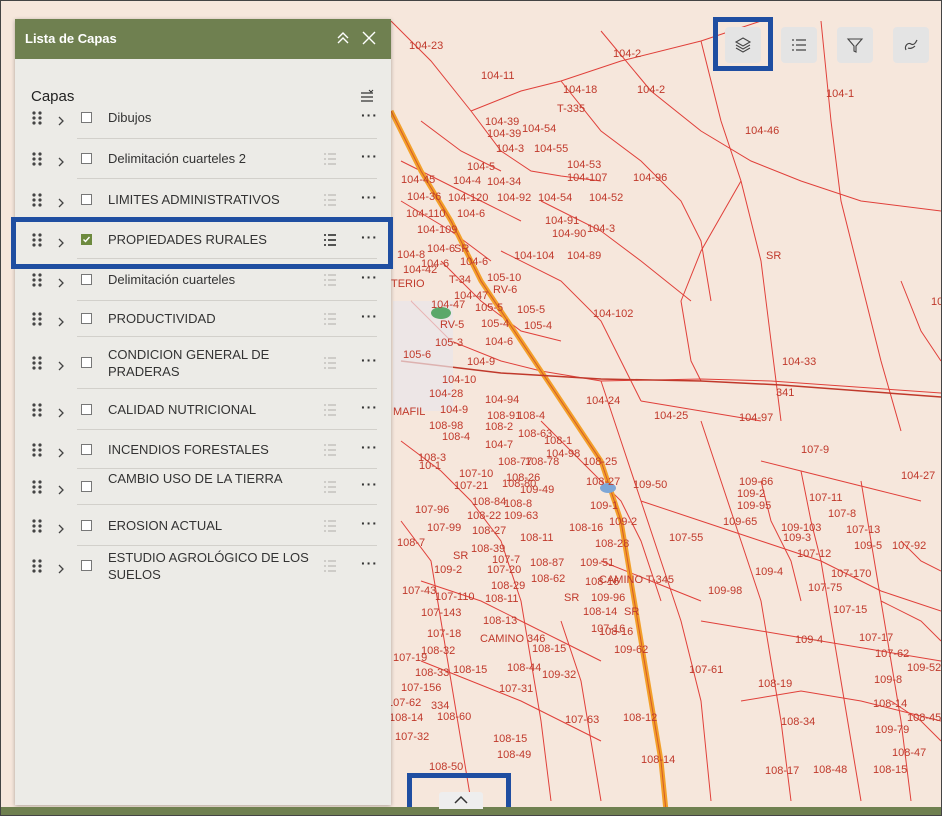 This screenshot has height=816, width=942. What do you see at coordinates (461, 800) in the screenshot?
I see `expand-bottom-panel-button` at bounding box center [461, 800].